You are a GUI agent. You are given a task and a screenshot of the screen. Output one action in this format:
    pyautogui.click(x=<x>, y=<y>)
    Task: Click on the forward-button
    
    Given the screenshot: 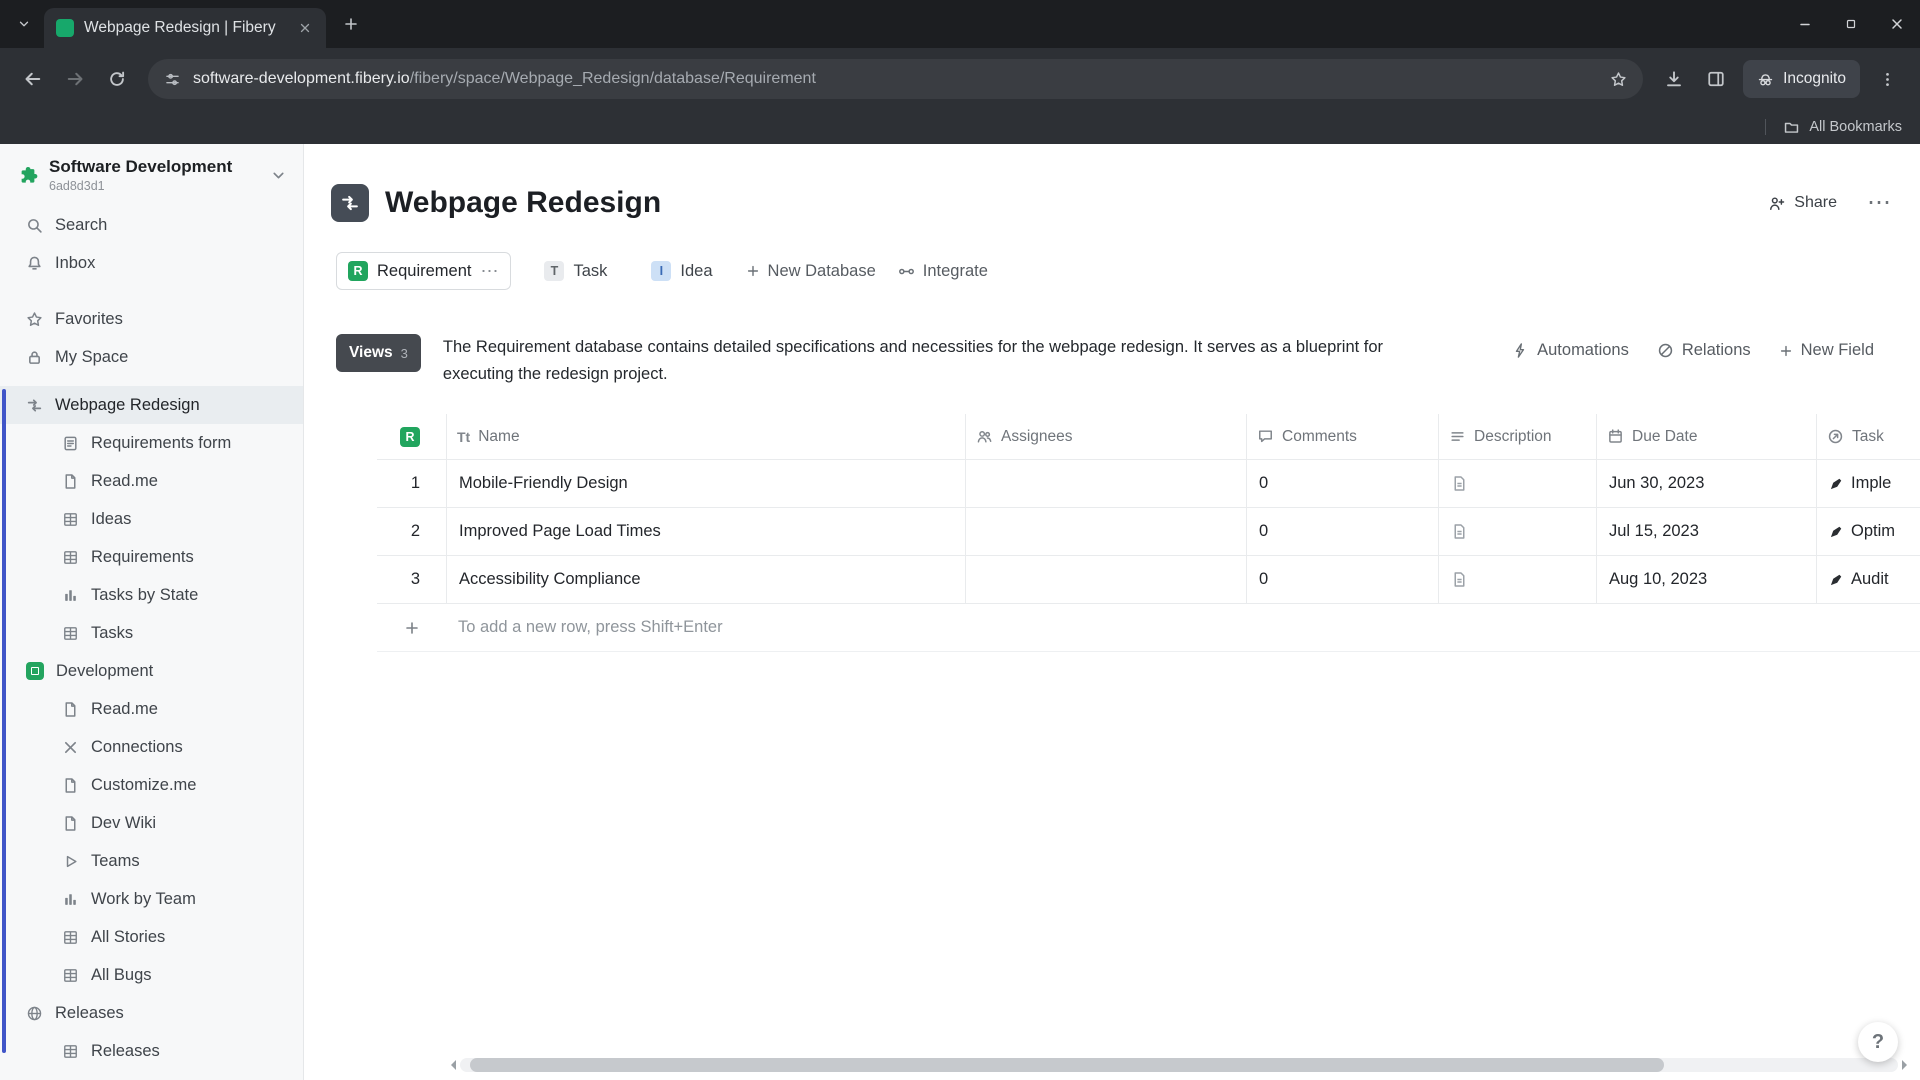 What is the action you would take?
    pyautogui.click(x=75, y=79)
    